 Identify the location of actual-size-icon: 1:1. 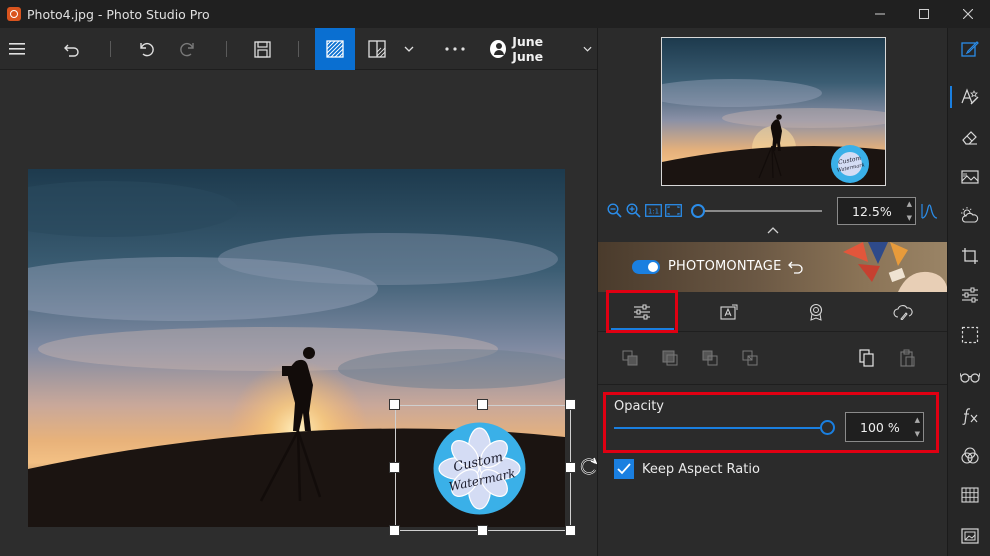
(653, 210).